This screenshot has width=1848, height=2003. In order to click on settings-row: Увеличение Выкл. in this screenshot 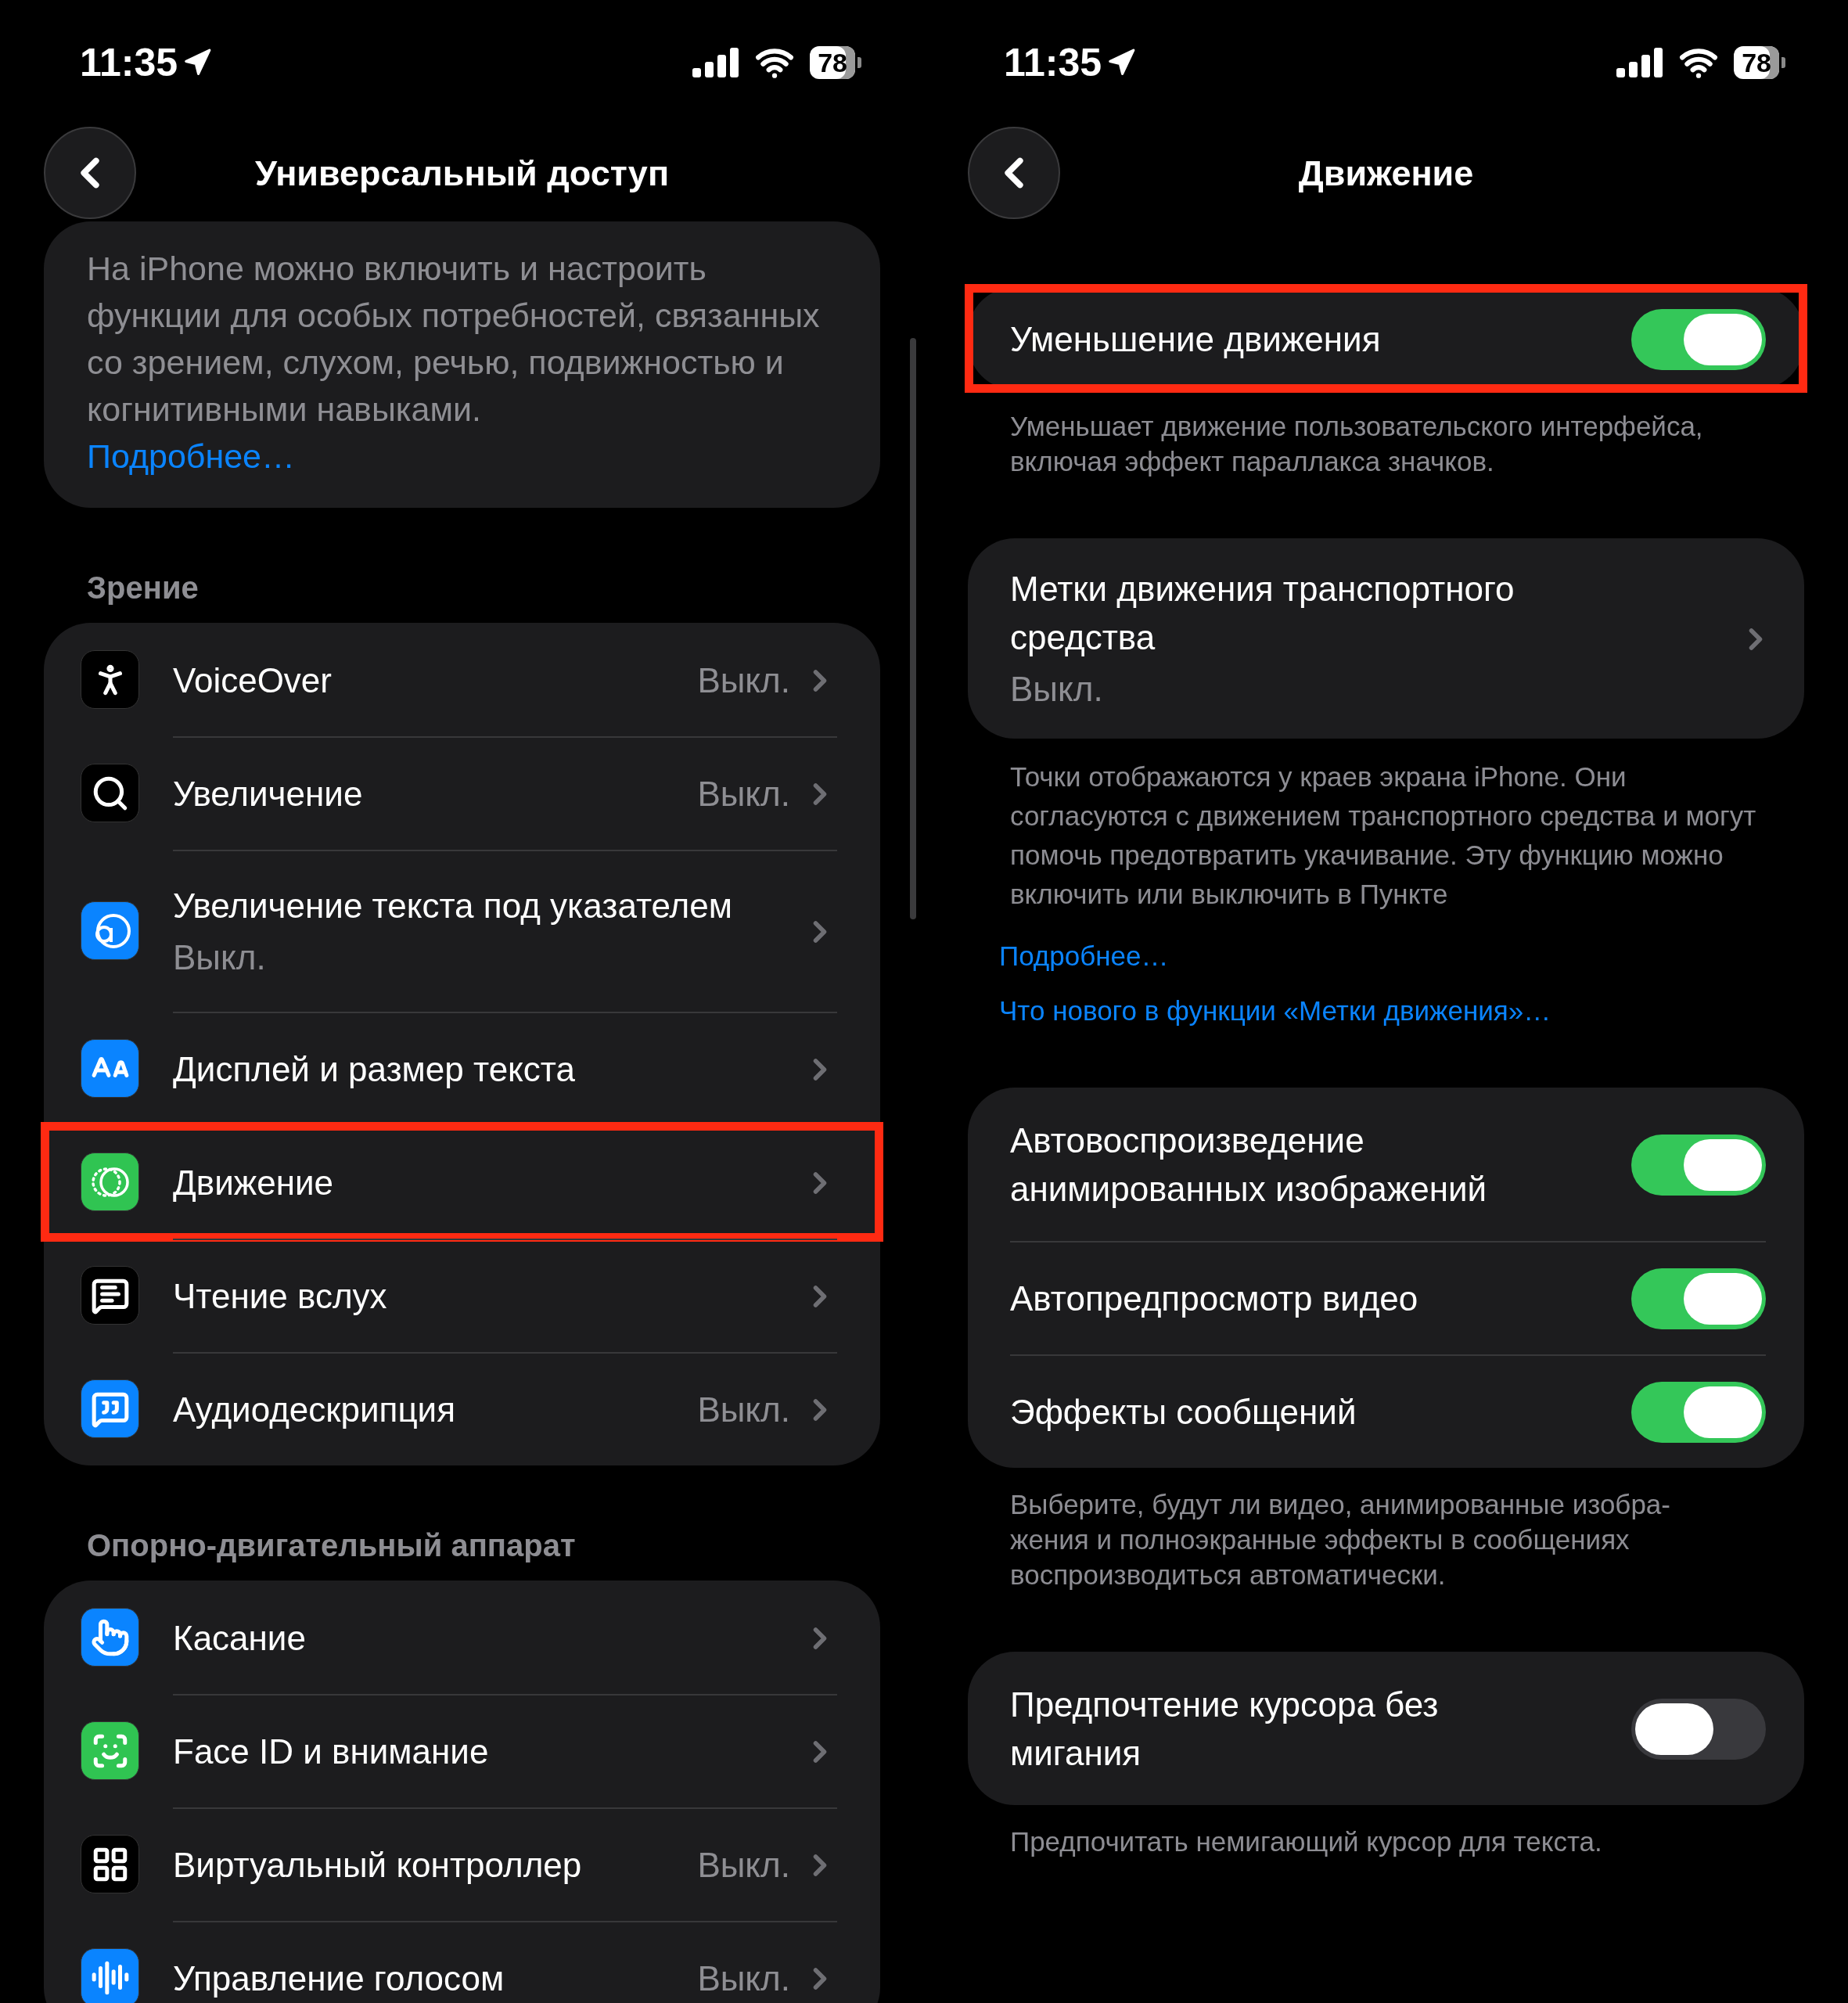, I will do `click(462, 793)`.